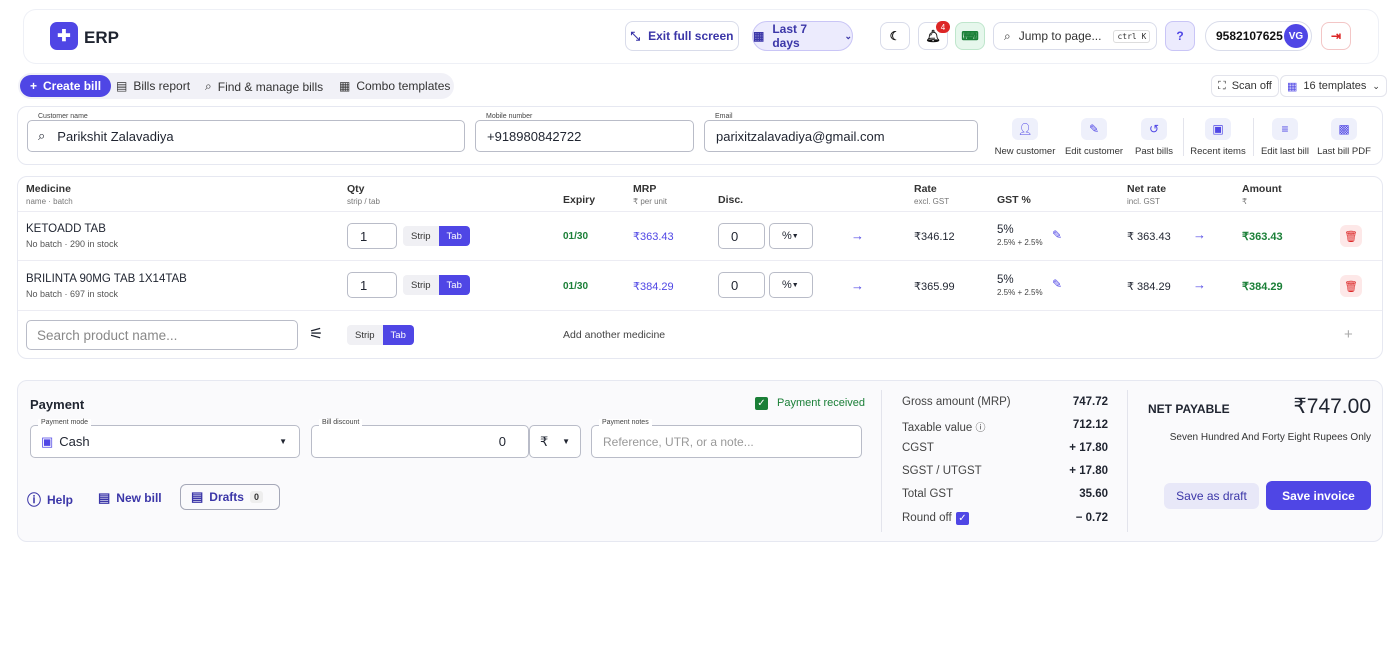 This screenshot has width=1400, height=662. What do you see at coordinates (841, 136) in the screenshot?
I see `email-field: parixitzalavadiya@gmail.com` at bounding box center [841, 136].